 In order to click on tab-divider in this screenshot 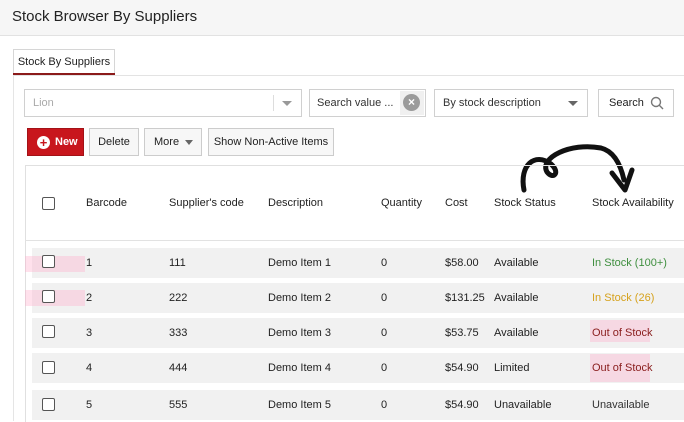, I will do `click(348, 75)`.